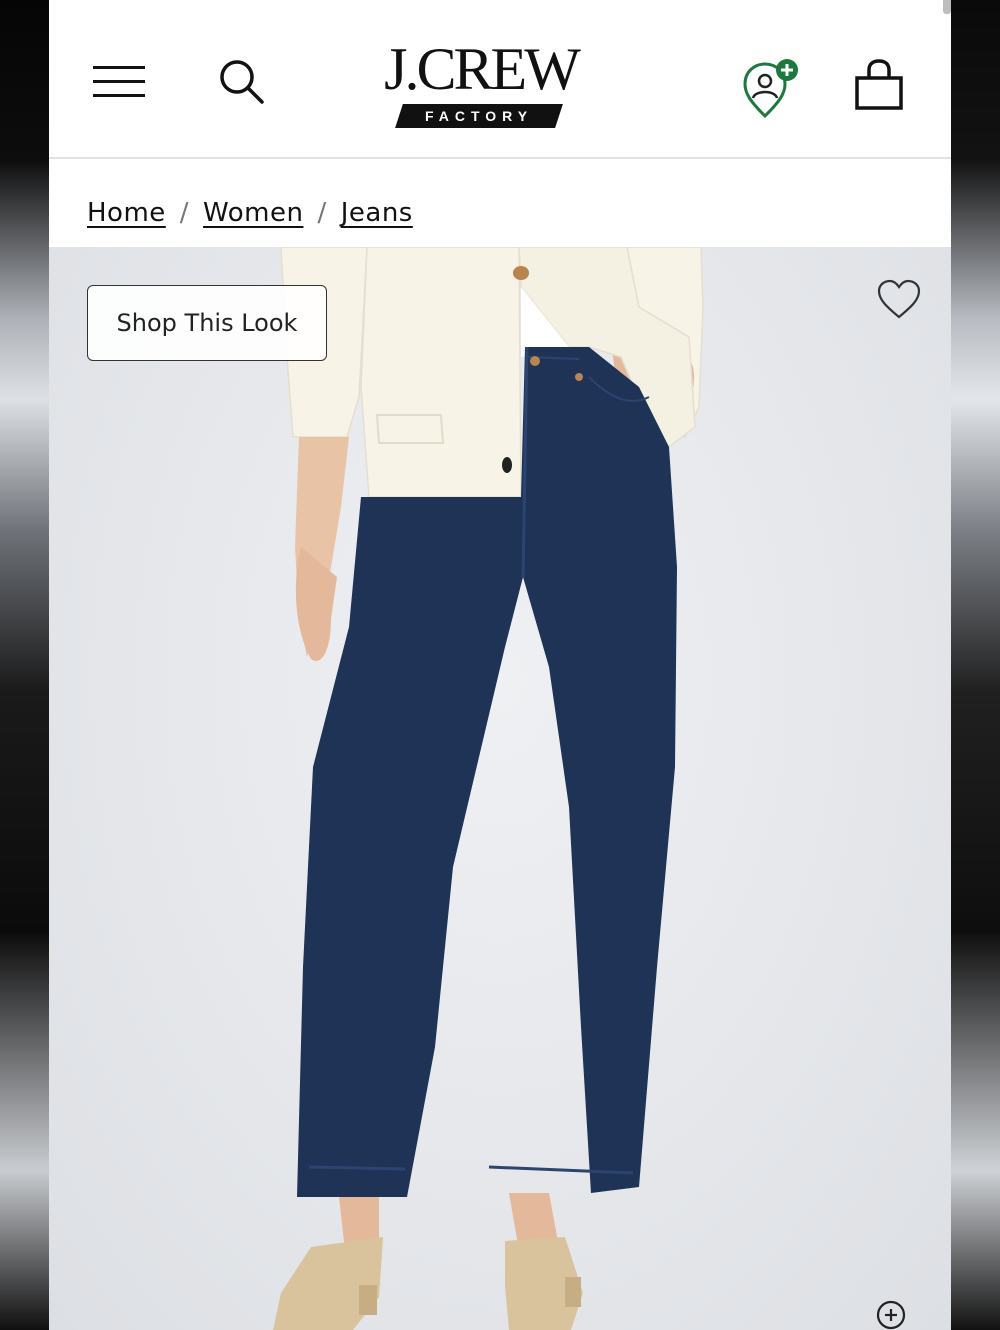  What do you see at coordinates (482, 69) in the screenshot?
I see `logo-brand-text: J.CREW` at bounding box center [482, 69].